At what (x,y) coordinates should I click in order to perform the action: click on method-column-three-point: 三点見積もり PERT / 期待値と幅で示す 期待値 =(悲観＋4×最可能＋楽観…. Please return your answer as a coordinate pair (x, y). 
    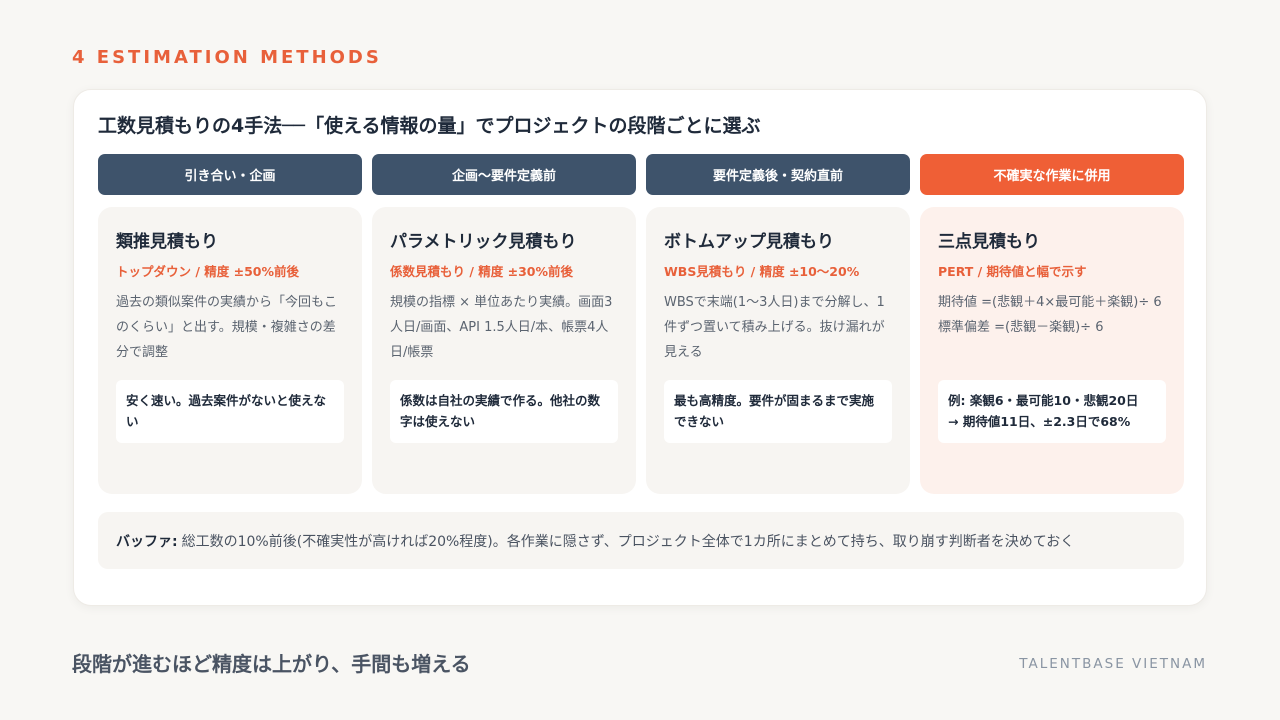
    Looking at the image, I should click on (1052, 350).